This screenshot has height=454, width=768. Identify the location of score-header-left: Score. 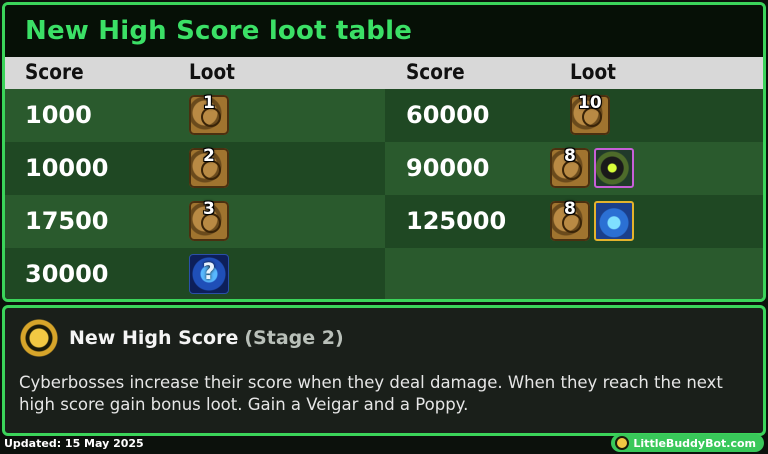
(54, 72).